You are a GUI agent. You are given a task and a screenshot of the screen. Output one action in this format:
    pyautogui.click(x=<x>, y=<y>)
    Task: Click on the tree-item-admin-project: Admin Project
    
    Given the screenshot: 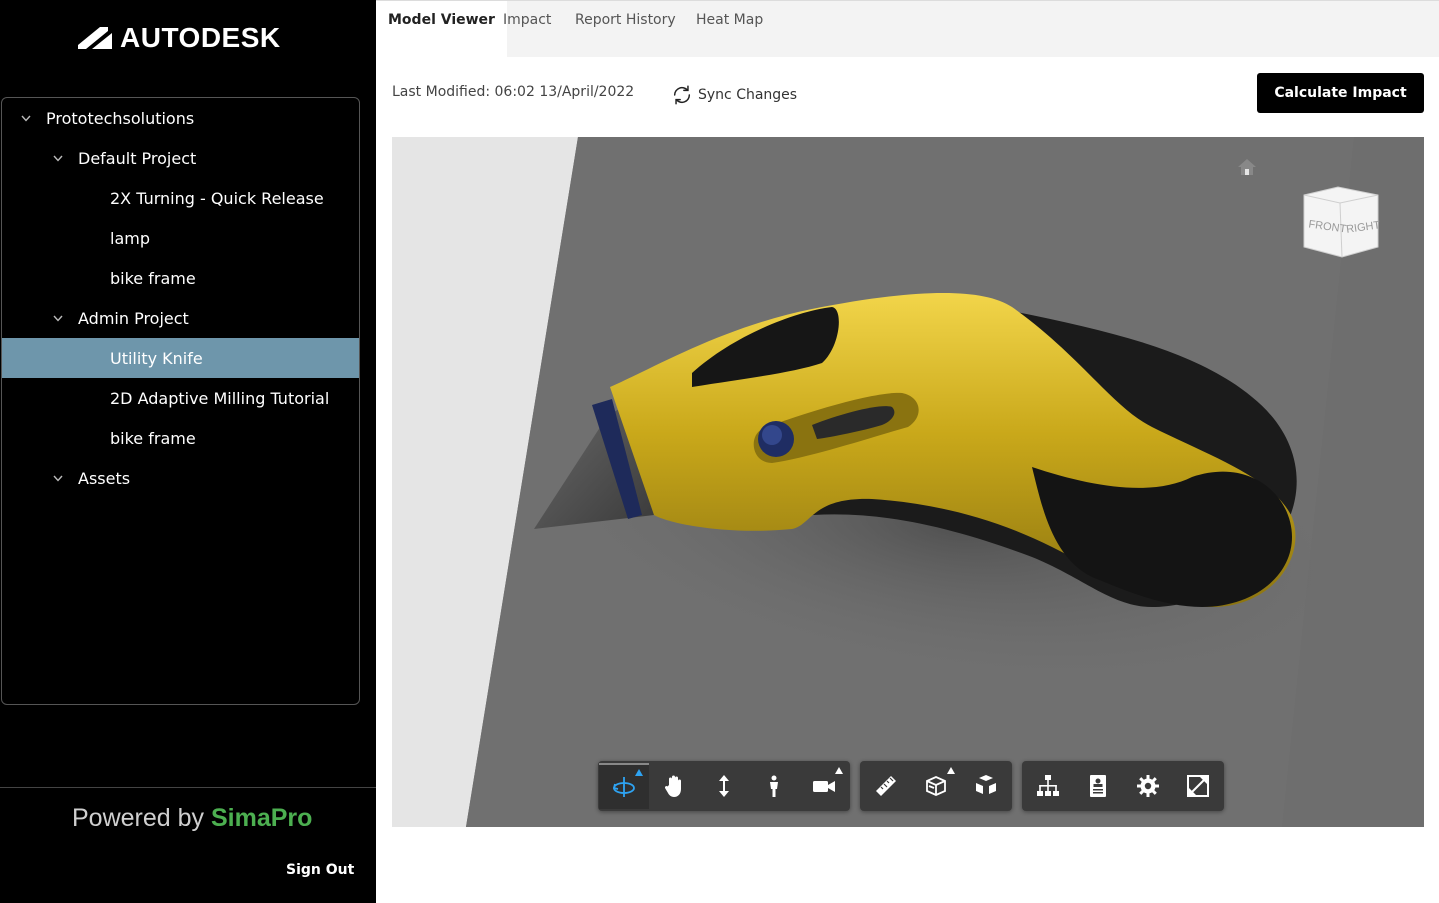 What is the action you would take?
    pyautogui.click(x=180, y=318)
    